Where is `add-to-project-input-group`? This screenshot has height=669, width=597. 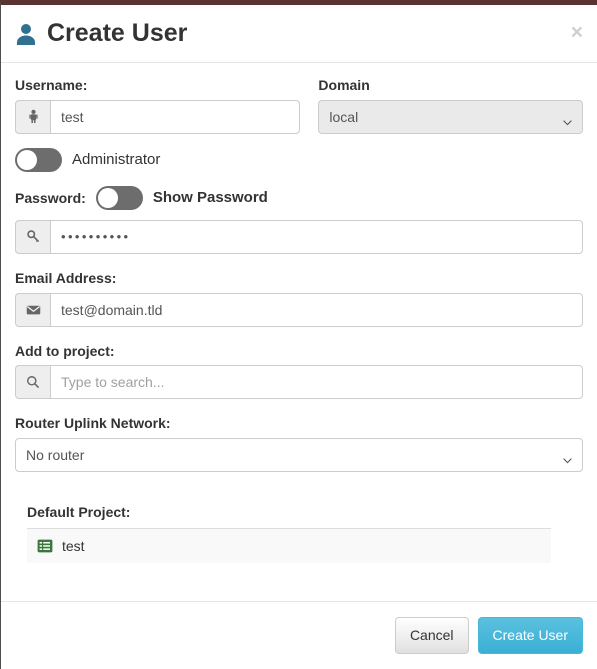
add-to-project-input-group is located at coordinates (299, 382).